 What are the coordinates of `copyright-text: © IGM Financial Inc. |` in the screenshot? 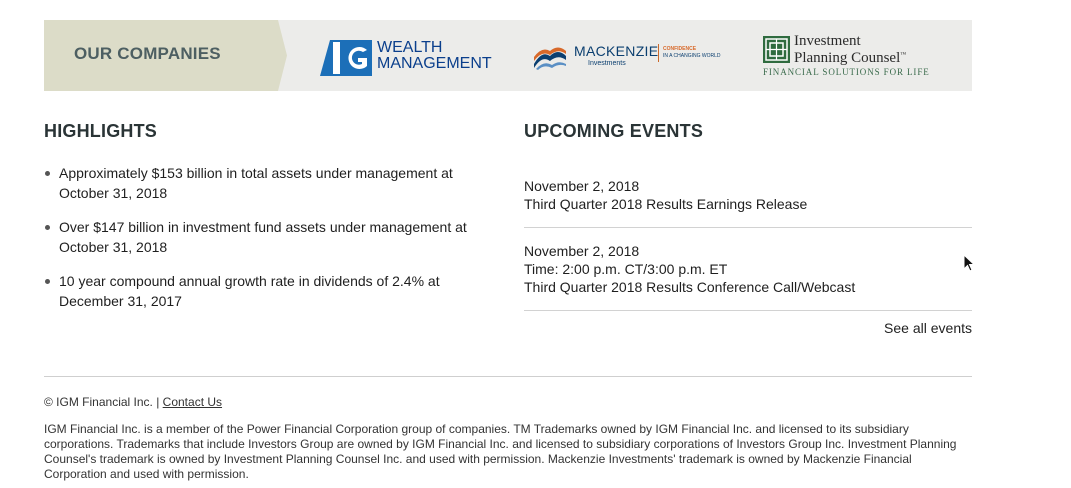 It's located at (102, 402).